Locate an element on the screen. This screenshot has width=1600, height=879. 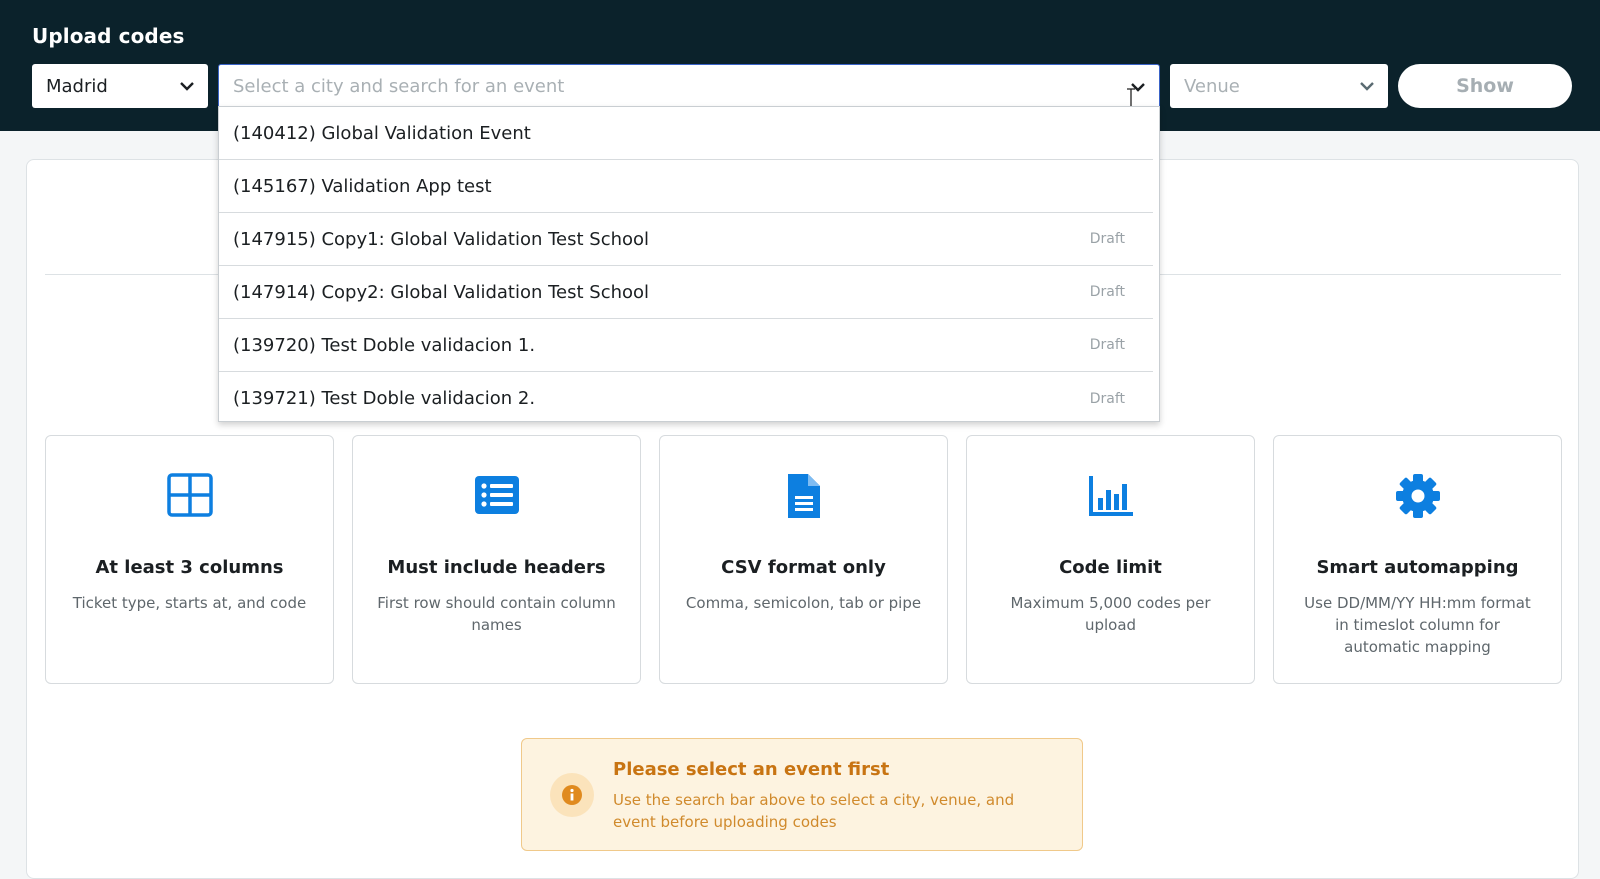
event-option-label: (139720) Test Doble validacion 1. is located at coordinates (384, 345).